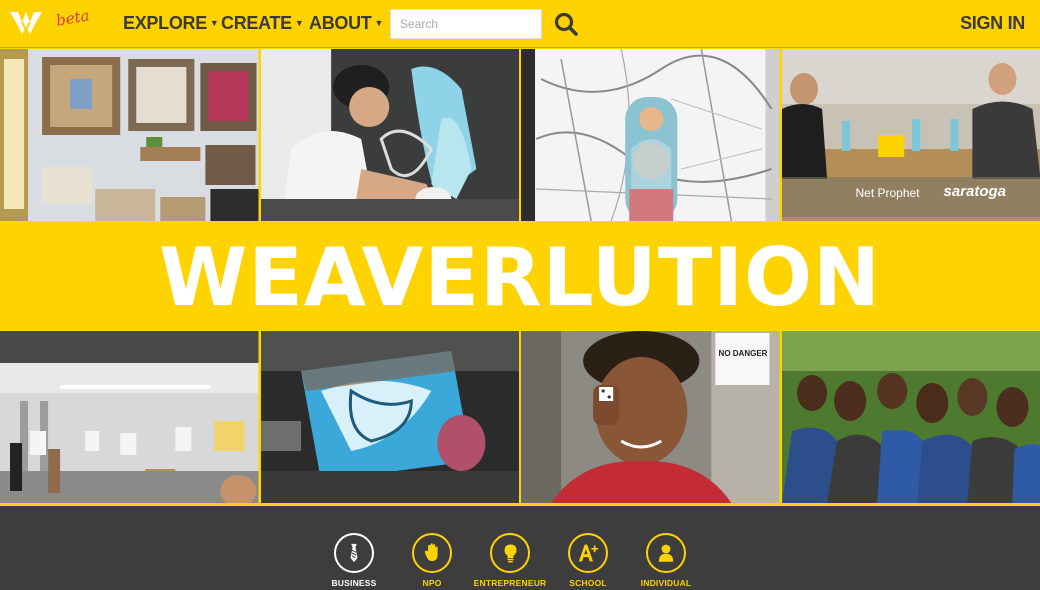  What do you see at coordinates (340, 23) in the screenshot?
I see `menu-about-label: ABOUT` at bounding box center [340, 23].